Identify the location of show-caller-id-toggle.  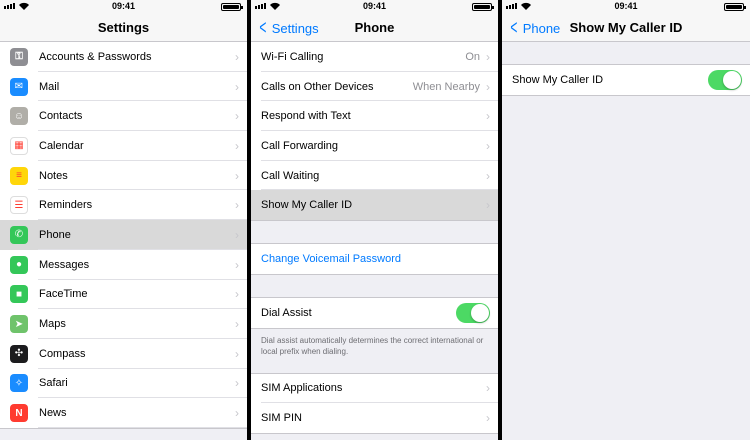
(725, 79).